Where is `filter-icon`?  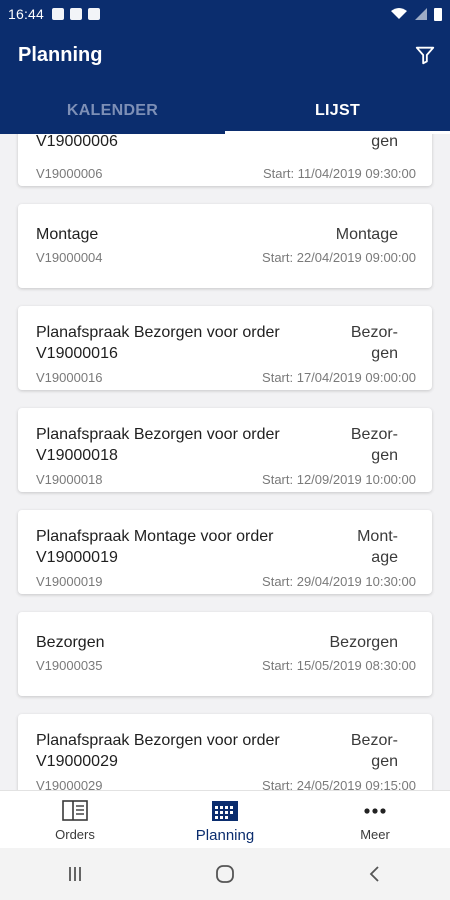 filter-icon is located at coordinates (425, 55).